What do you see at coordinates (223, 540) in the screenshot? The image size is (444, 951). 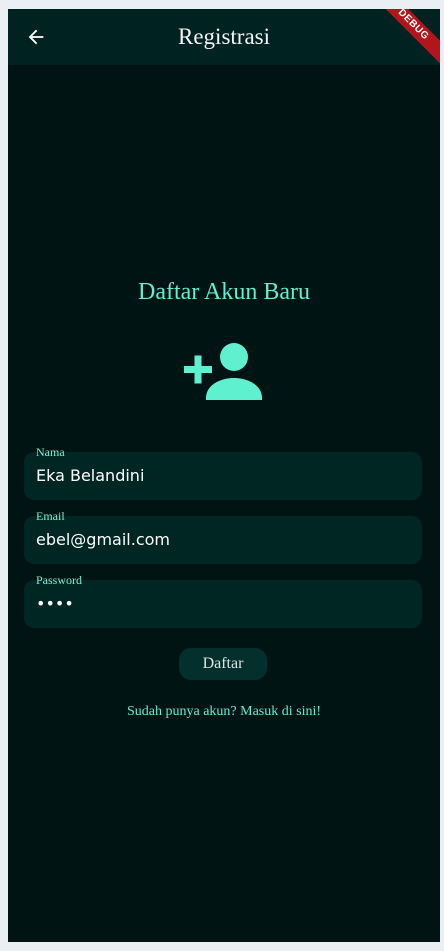 I see `email-input` at bounding box center [223, 540].